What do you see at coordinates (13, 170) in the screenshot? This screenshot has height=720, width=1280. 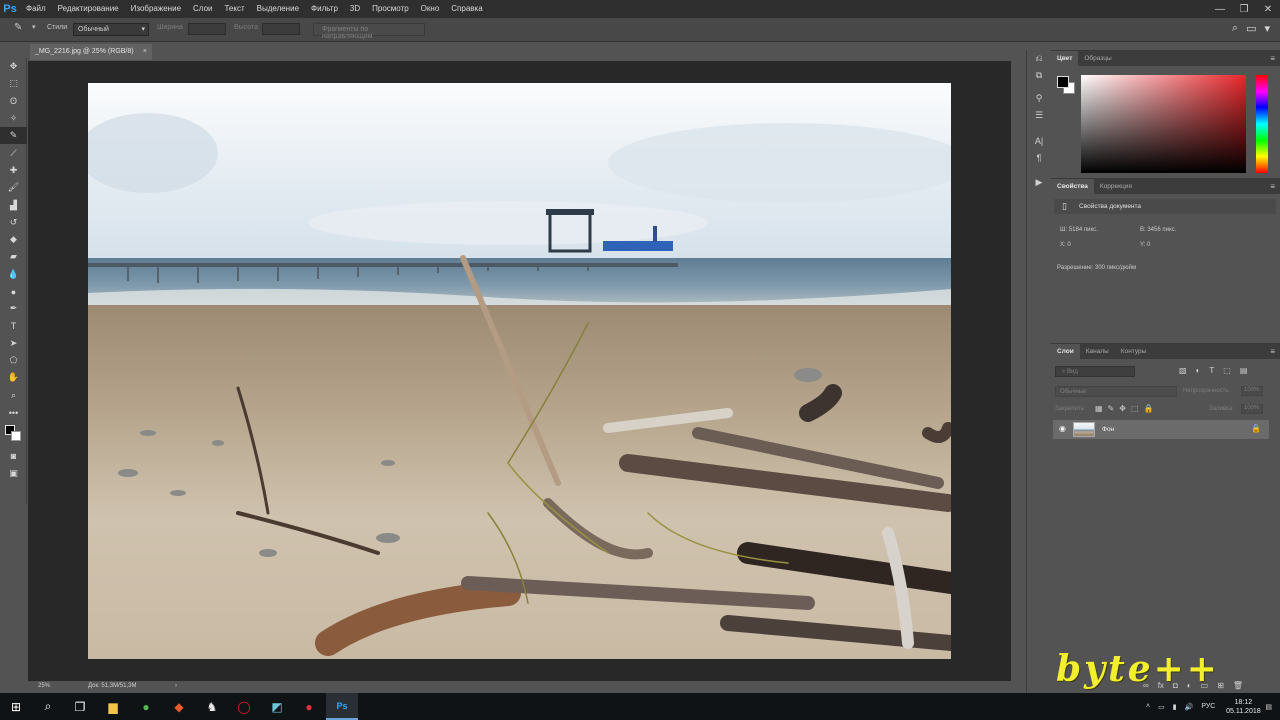 I see `healing-brush-icon: ✚` at bounding box center [13, 170].